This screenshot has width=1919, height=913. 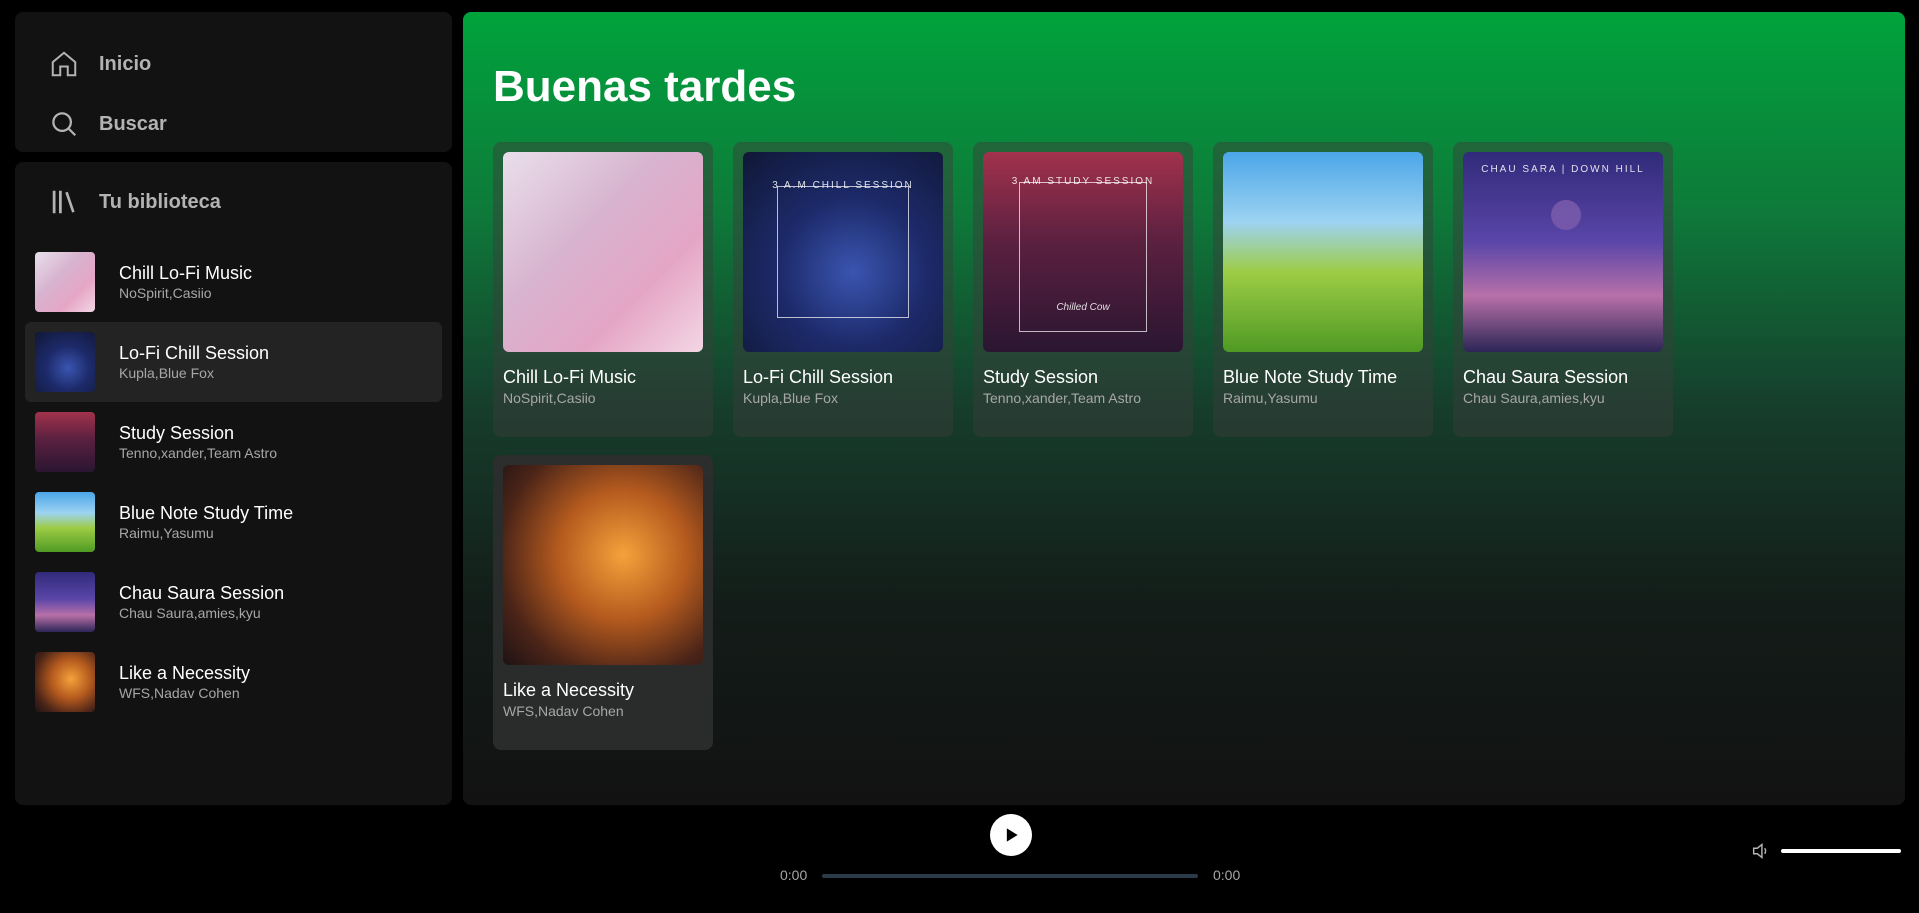 What do you see at coordinates (133, 123) in the screenshot?
I see `nav-search-label: Buscar` at bounding box center [133, 123].